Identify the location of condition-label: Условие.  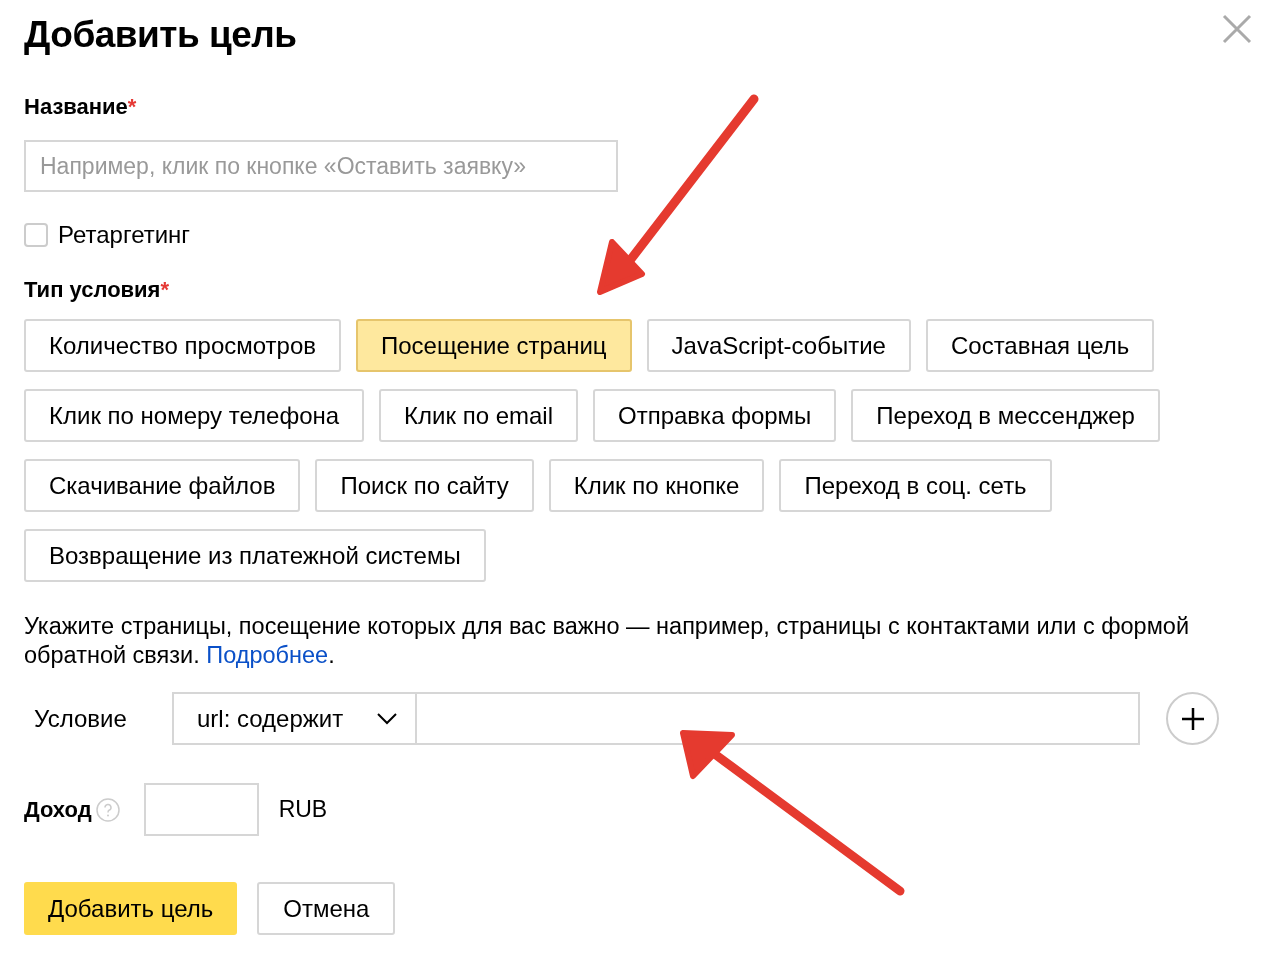
(80, 718).